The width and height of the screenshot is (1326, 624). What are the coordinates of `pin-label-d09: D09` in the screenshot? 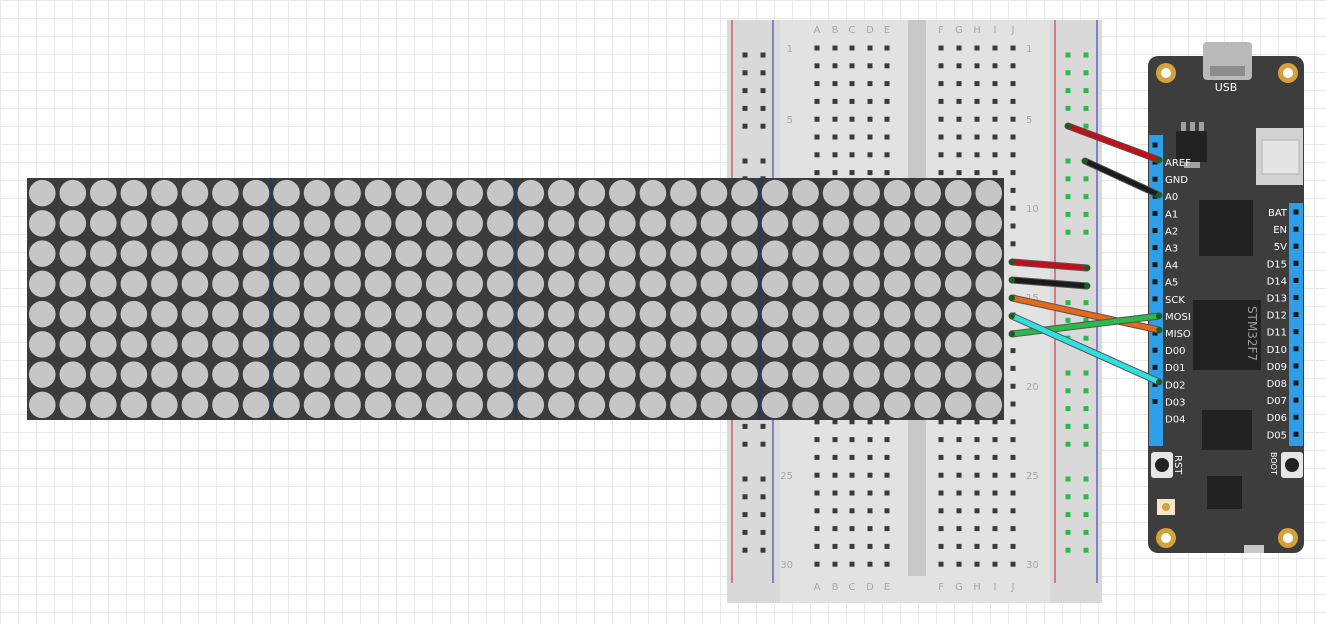 It's located at (1277, 367).